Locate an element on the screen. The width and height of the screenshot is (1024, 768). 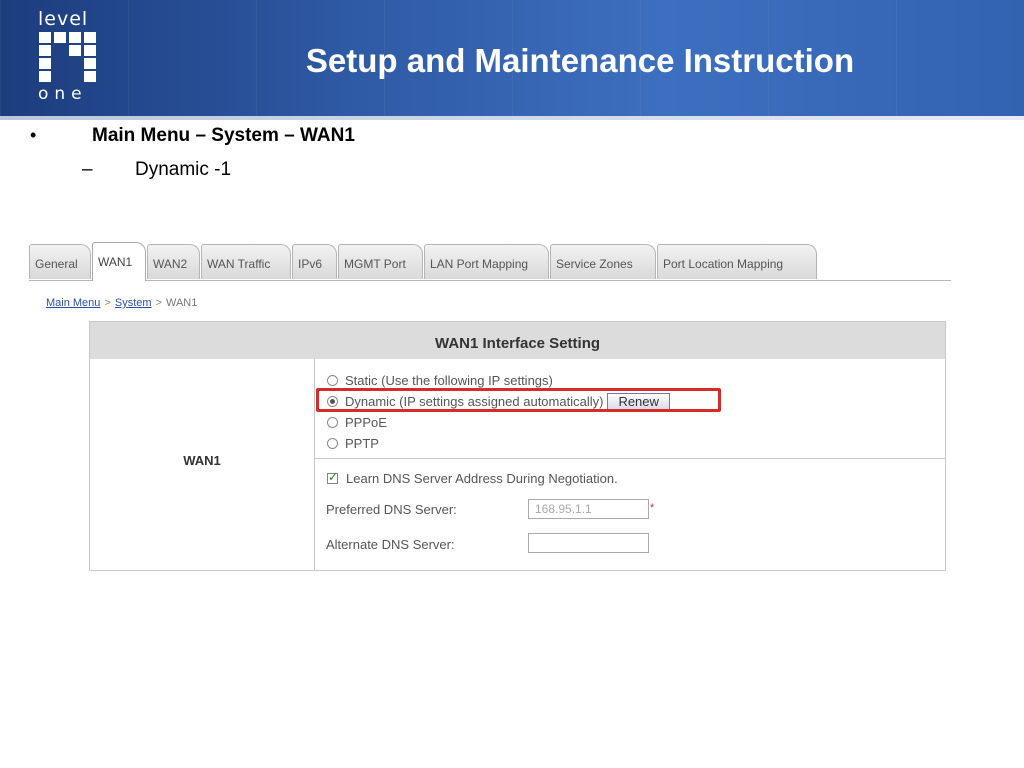
alternate-dns-input is located at coordinates (588, 543).